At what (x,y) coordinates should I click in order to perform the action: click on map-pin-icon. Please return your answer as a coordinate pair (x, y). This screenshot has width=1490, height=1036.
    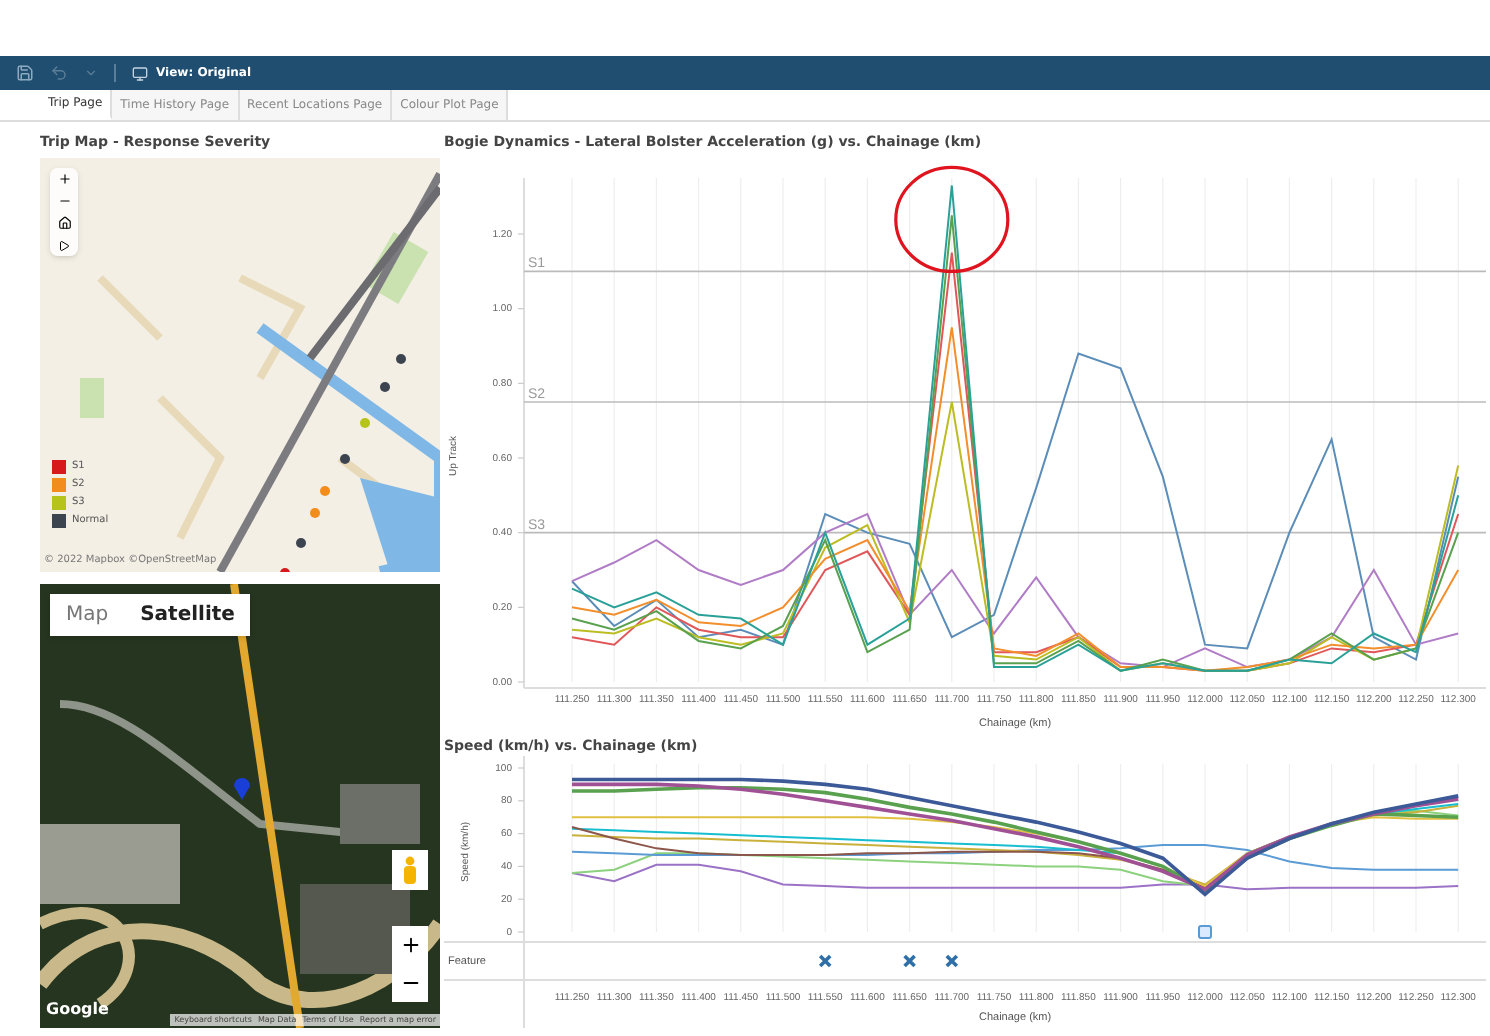
    Looking at the image, I should click on (242, 789).